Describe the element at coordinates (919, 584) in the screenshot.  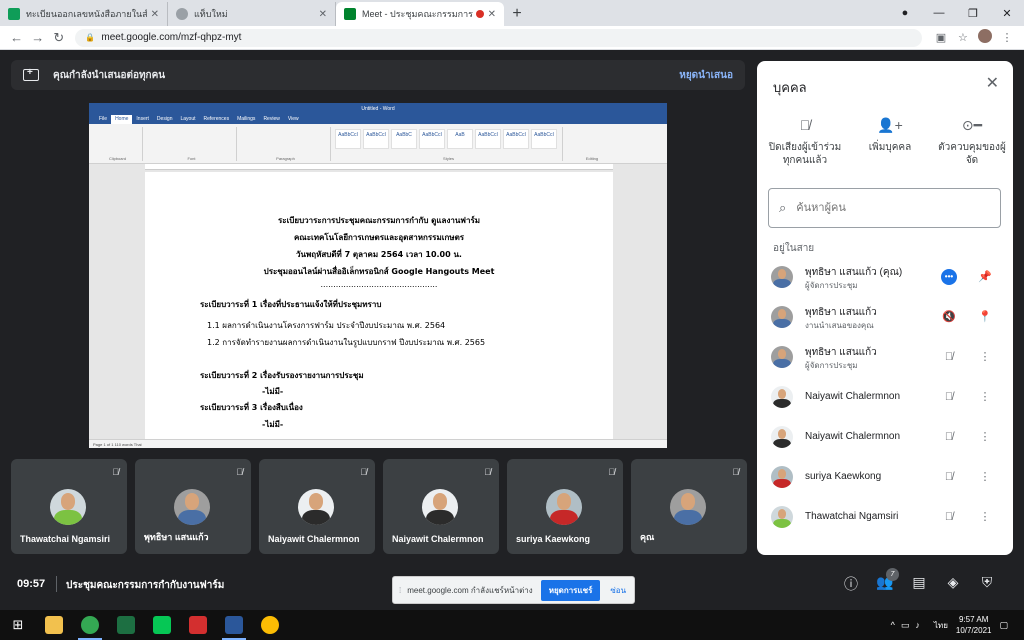
I see `chat-icon: ▤` at that location.